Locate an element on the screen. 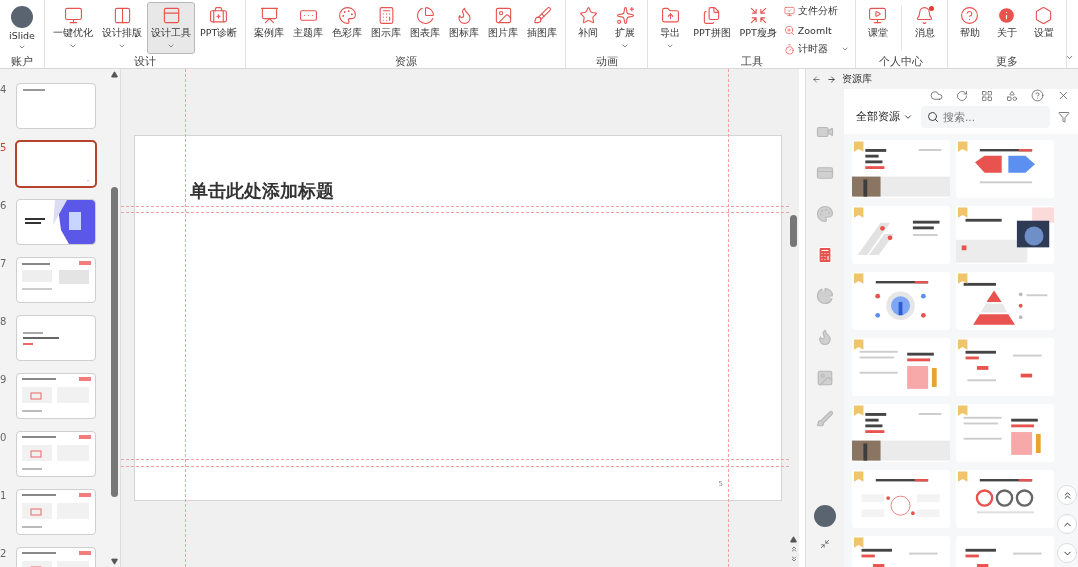 The width and height of the screenshot is (1078, 567). slide-number: 5 is located at coordinates (4, 147).